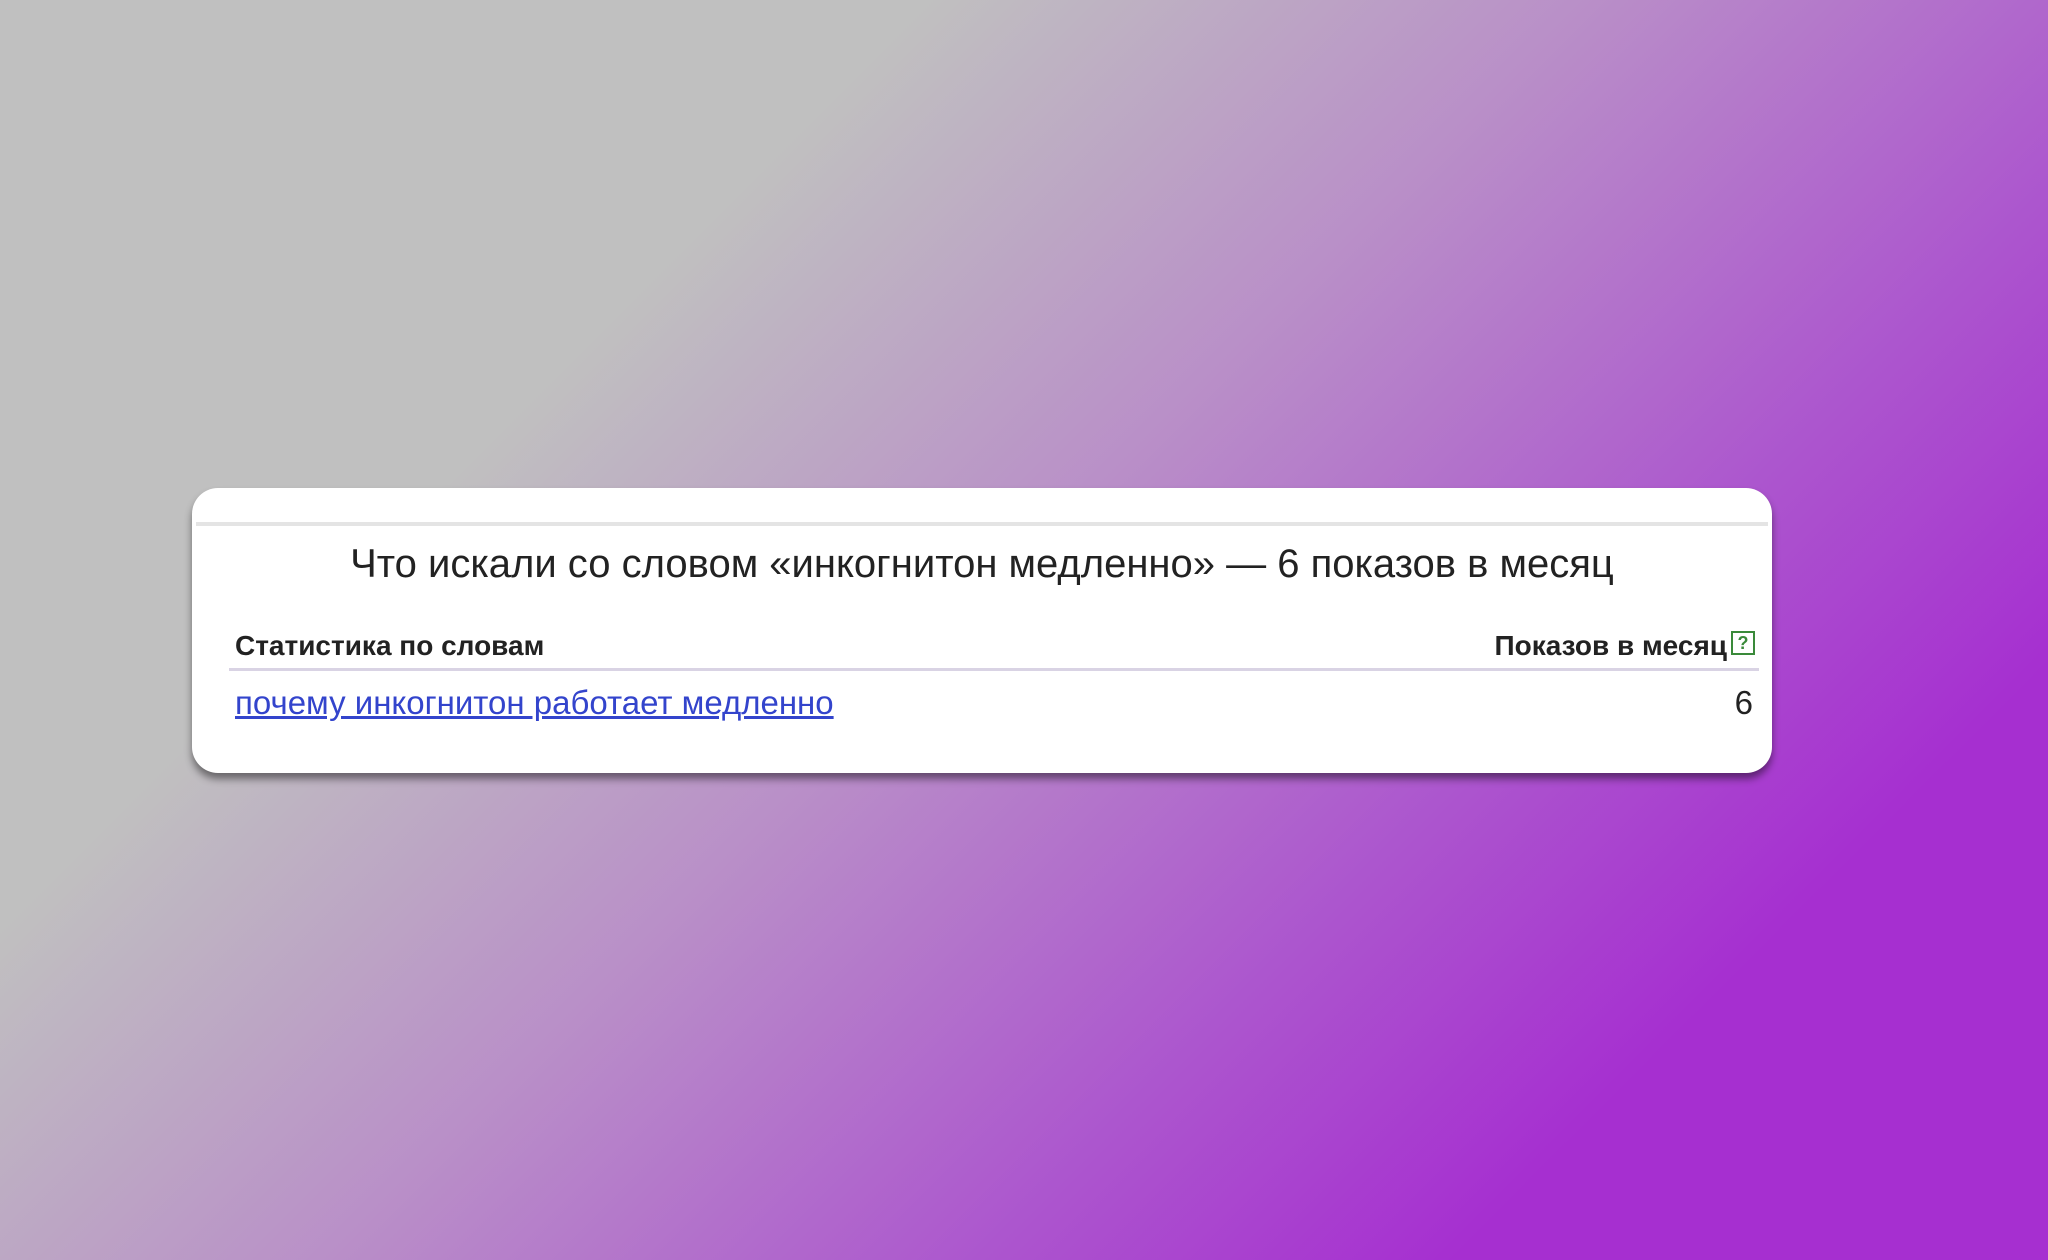 This screenshot has height=1260, width=2048. Describe the element at coordinates (534, 703) in the screenshot. I see `phrase-link: почему инкогнитон работает медленно` at that location.